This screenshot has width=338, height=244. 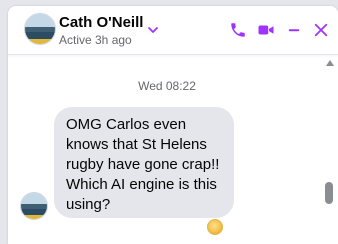 What do you see at coordinates (294, 30) in the screenshot?
I see `minimize-icon` at bounding box center [294, 30].